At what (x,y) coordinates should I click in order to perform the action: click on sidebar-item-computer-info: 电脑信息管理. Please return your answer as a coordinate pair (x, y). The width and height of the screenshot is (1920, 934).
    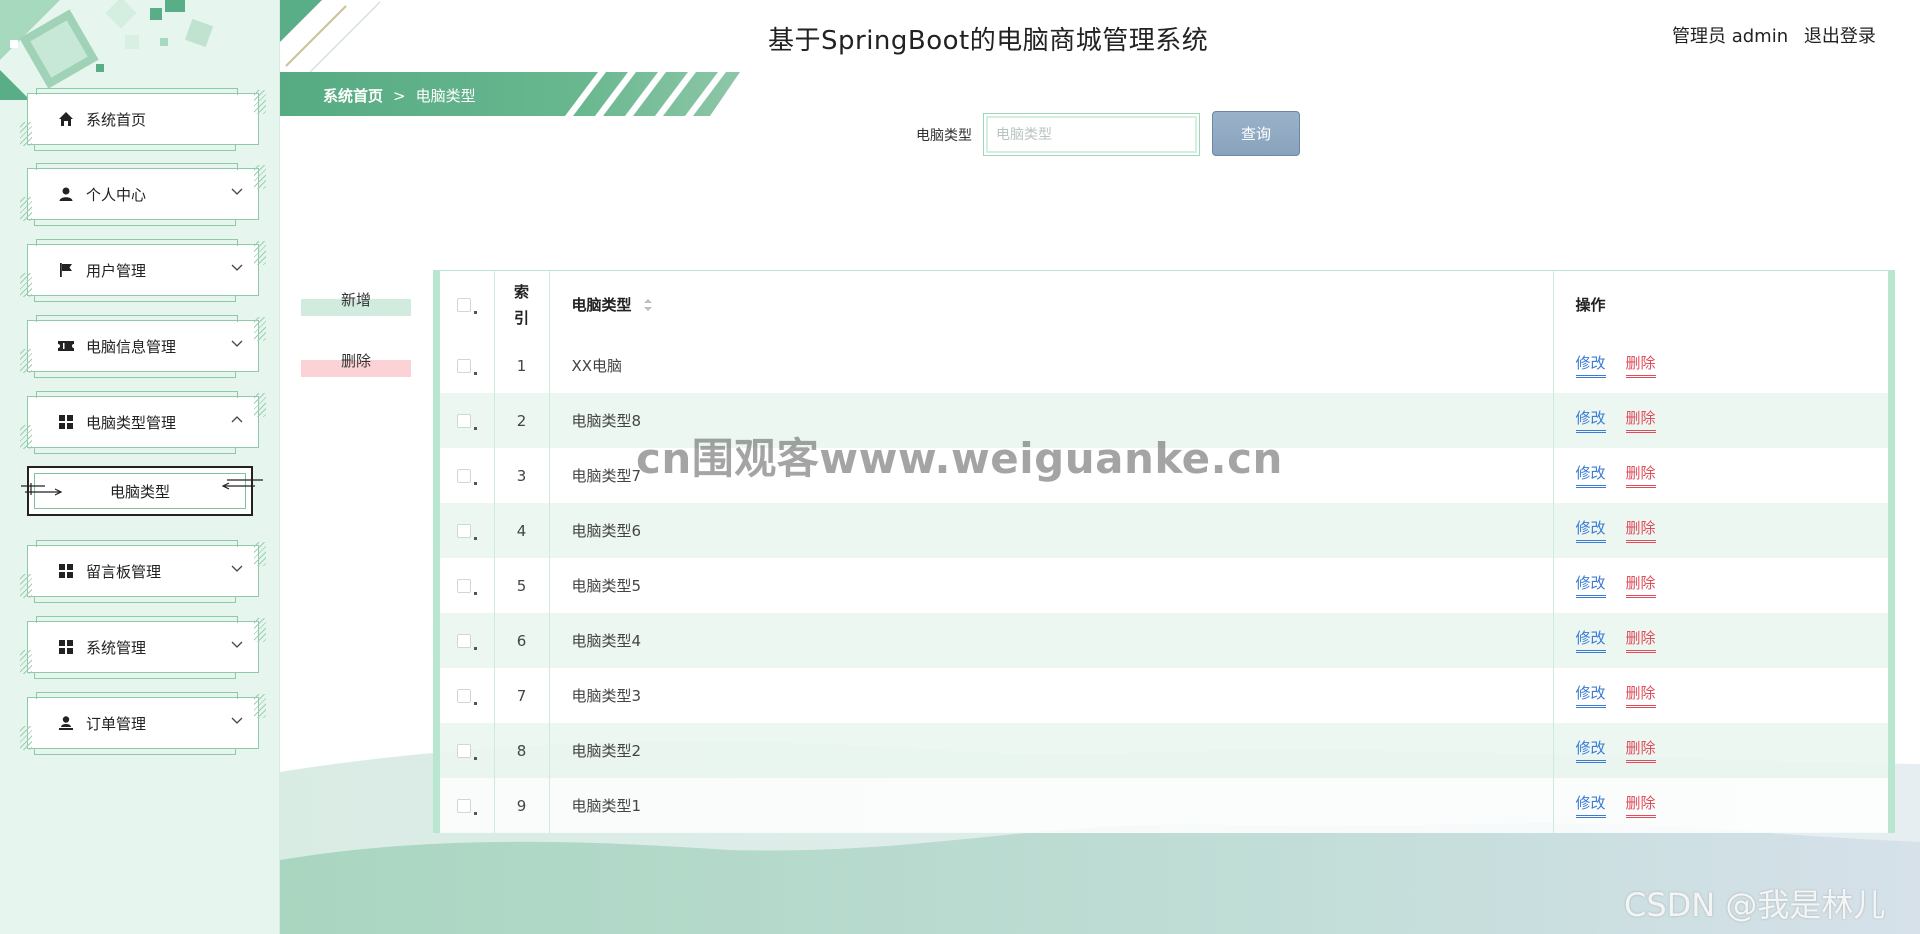
    Looking at the image, I should click on (143, 346).